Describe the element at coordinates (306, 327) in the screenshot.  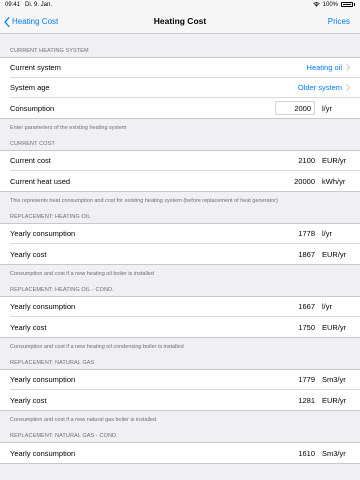
I see `row-value: 1750` at that location.